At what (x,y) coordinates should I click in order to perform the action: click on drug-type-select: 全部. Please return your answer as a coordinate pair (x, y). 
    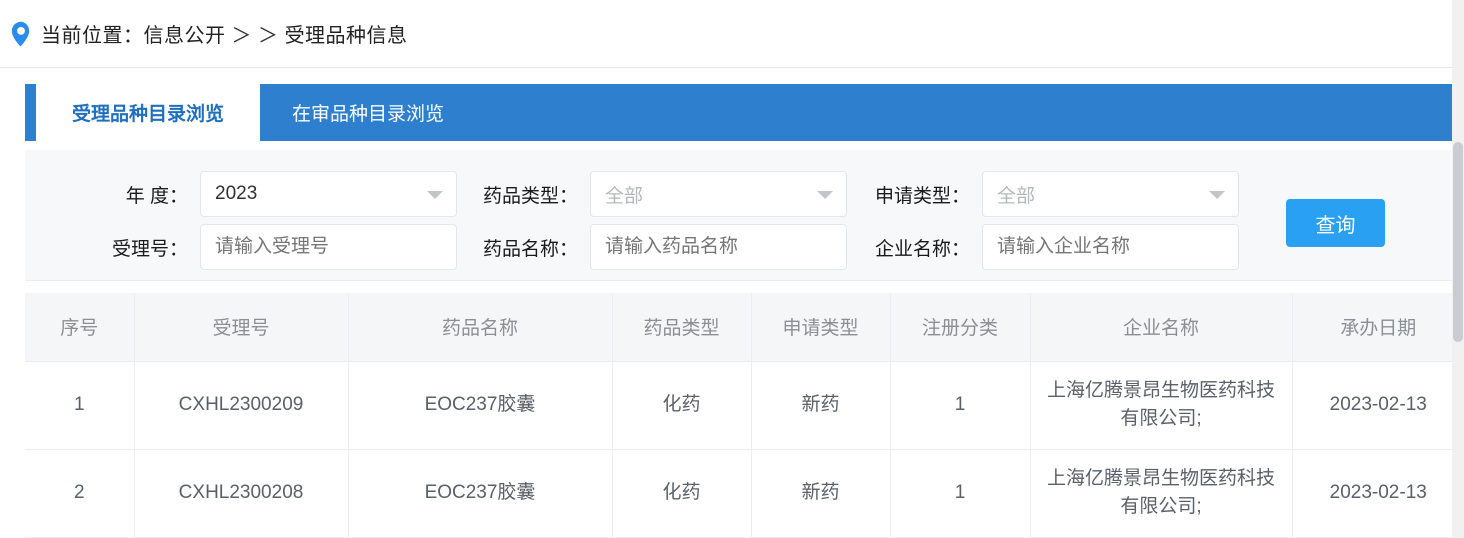
    Looking at the image, I should click on (718, 194).